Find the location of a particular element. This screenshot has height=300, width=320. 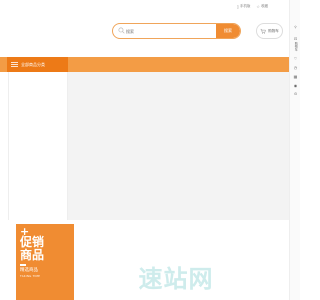

right-sidebar: ⚲ ⊡ 购物车 ♡ ◷ ▦ ◉ ⊙ is located at coordinates (294, 150).